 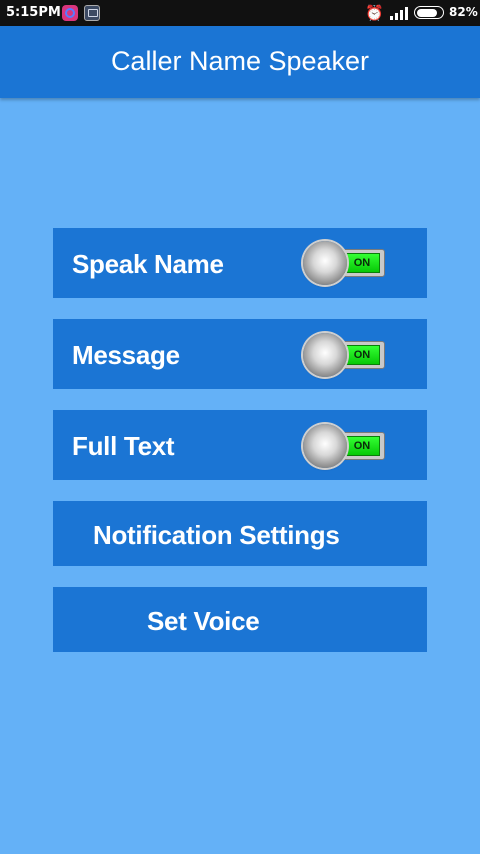 I want to click on set-voice-label: Set Voice, so click(x=203, y=621).